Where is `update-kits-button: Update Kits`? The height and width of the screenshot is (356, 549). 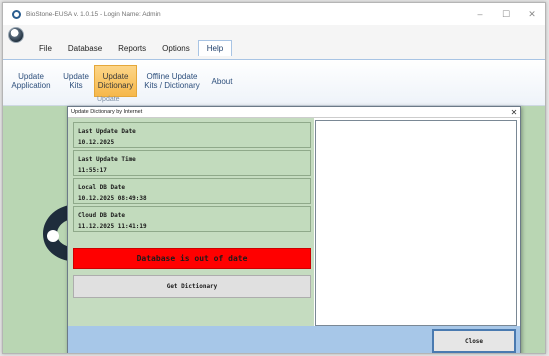 update-kits-button: Update Kits is located at coordinates (76, 81).